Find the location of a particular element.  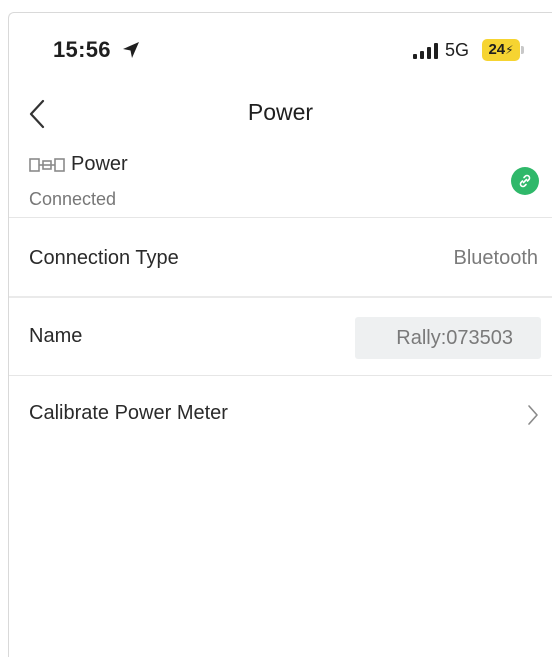

connection-type-label: Connection Type is located at coordinates (104, 258).